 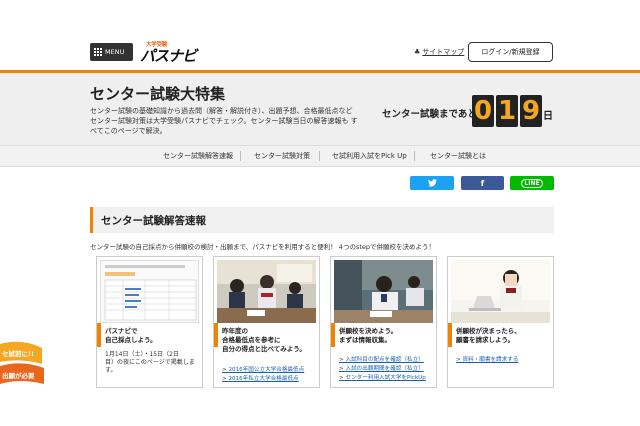 What do you see at coordinates (98, 52) in the screenshot?
I see `menu-grid-icon` at bounding box center [98, 52].